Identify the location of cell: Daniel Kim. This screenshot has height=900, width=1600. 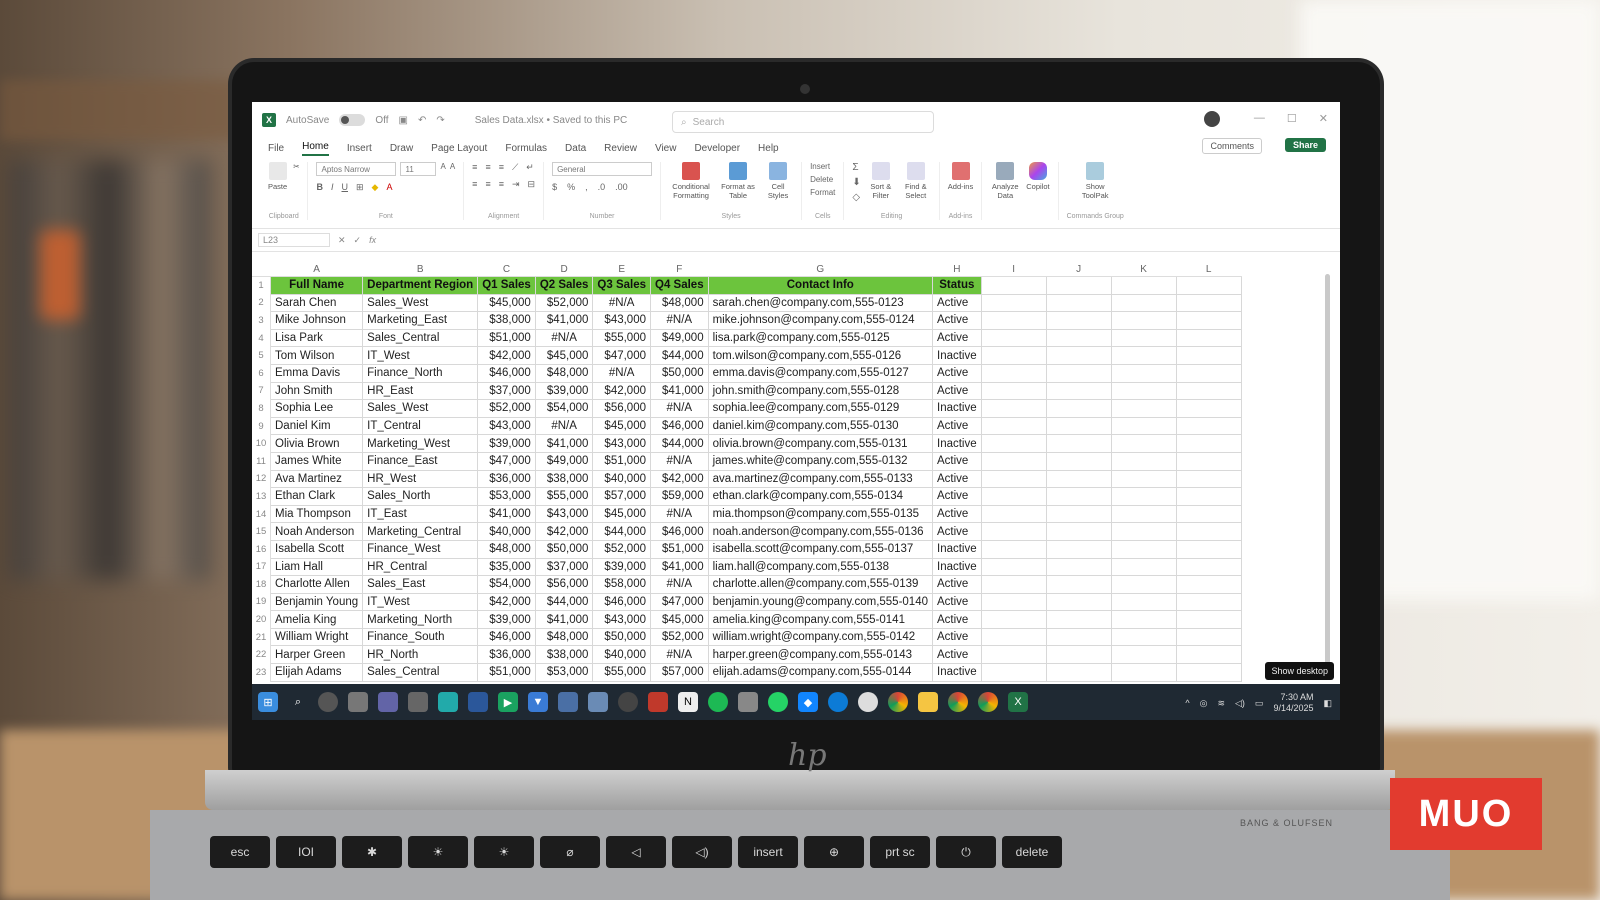
(316, 426).